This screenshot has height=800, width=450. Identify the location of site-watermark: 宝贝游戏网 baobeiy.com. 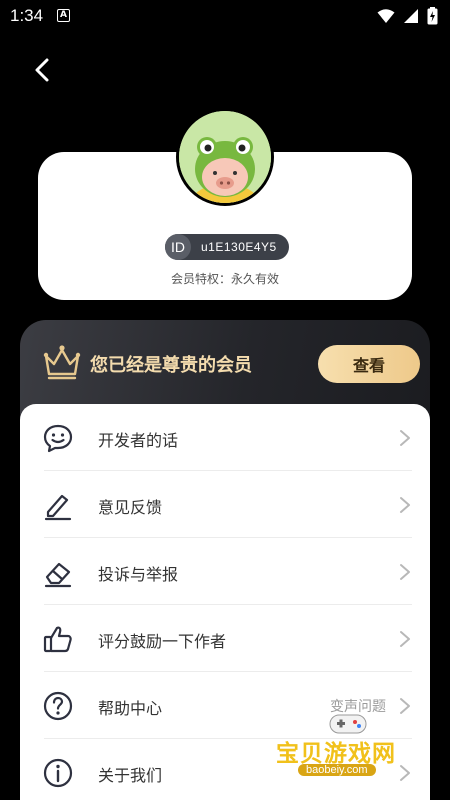
(351, 751).